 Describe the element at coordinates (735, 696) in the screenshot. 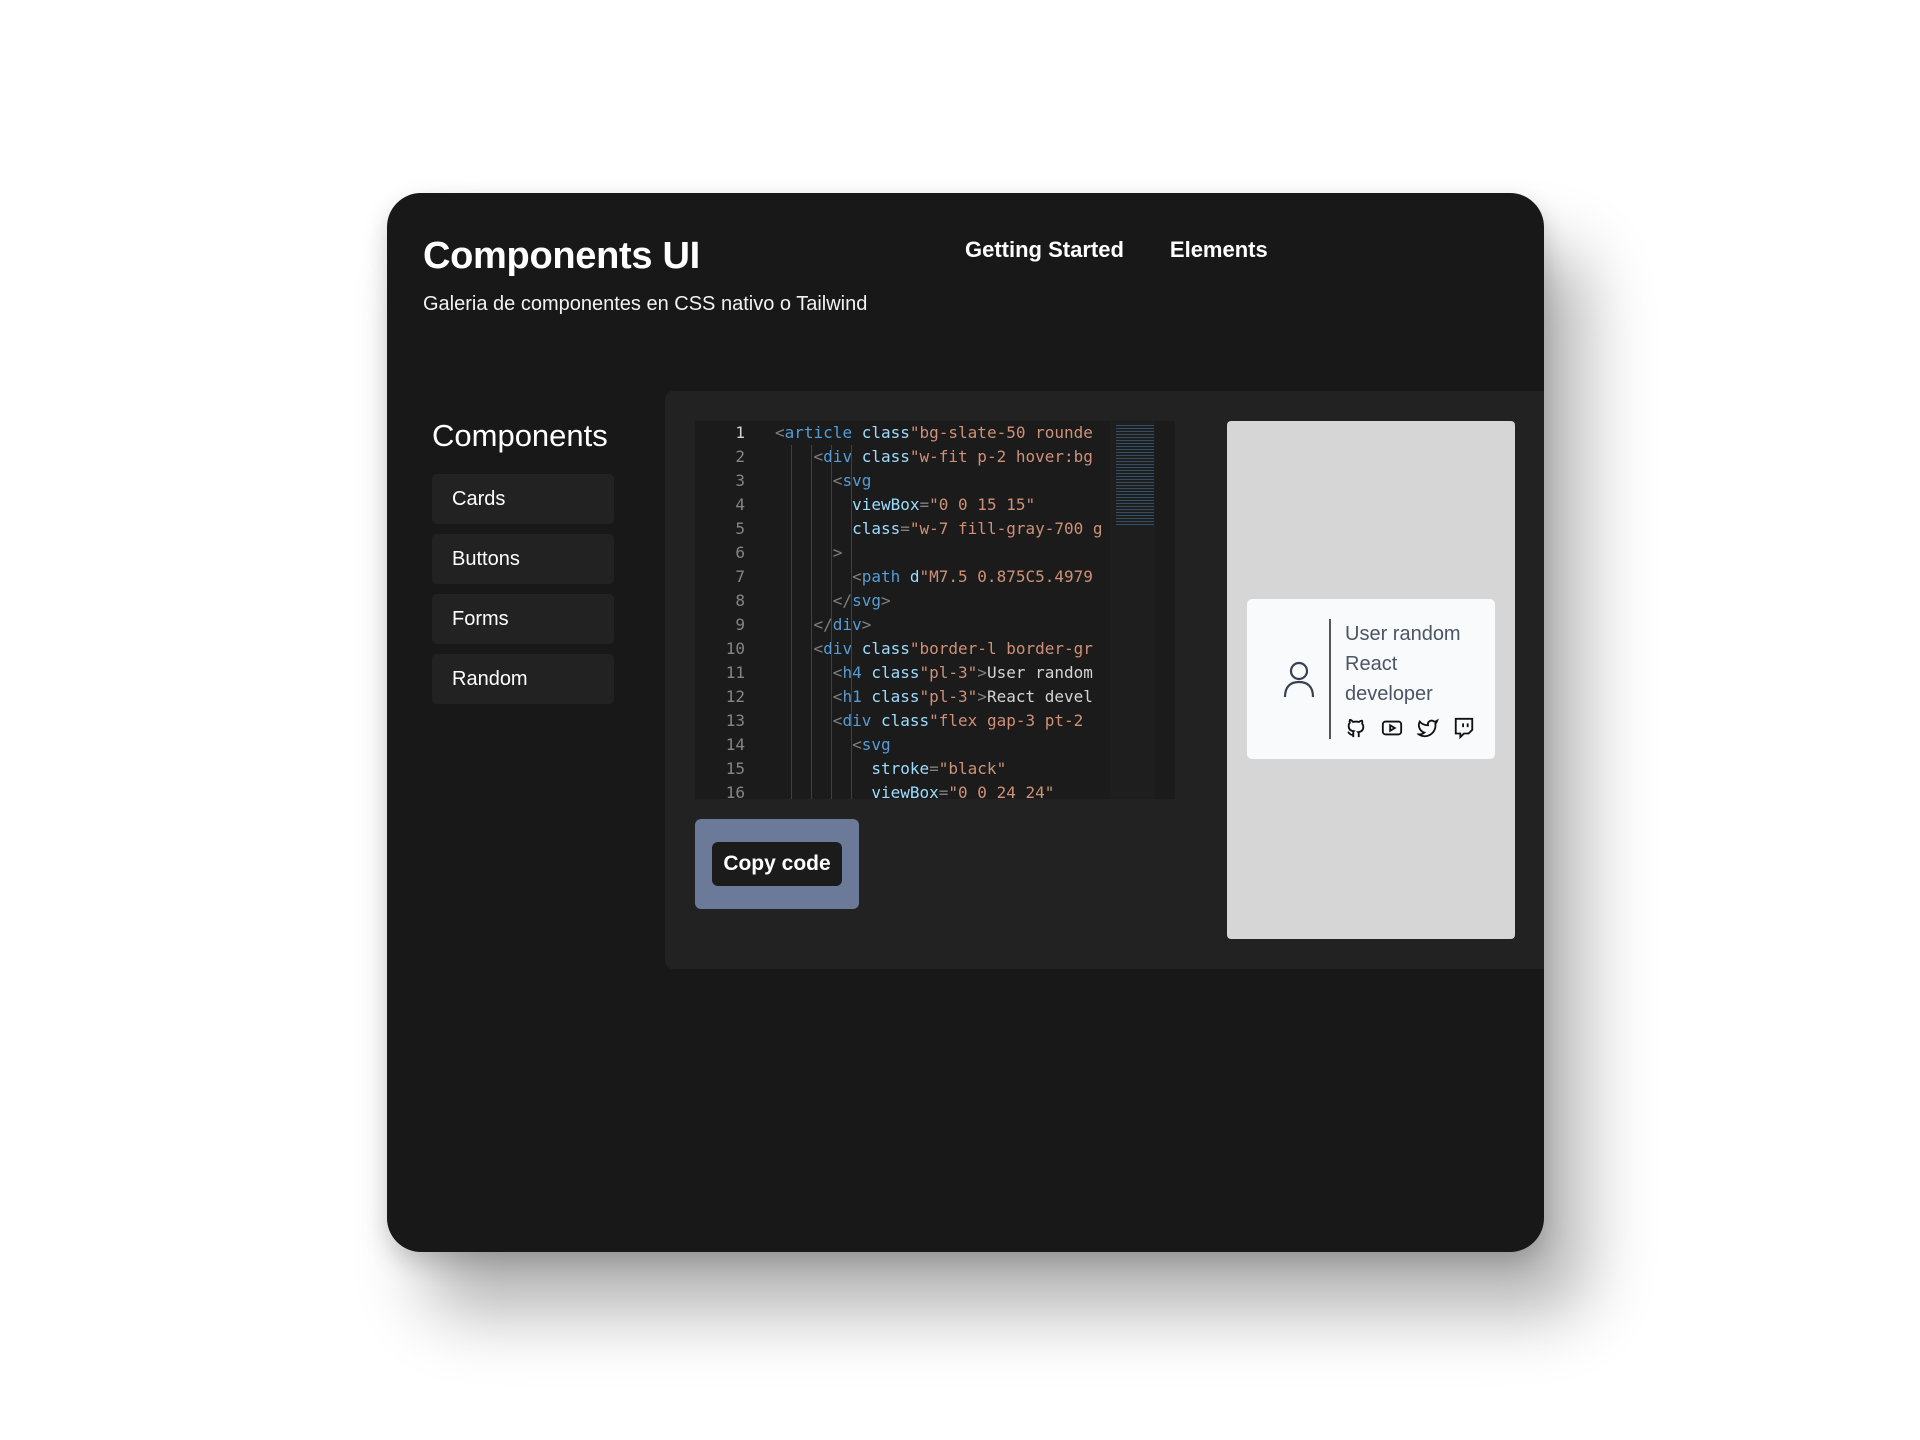

I see `line-number: 12` at that location.